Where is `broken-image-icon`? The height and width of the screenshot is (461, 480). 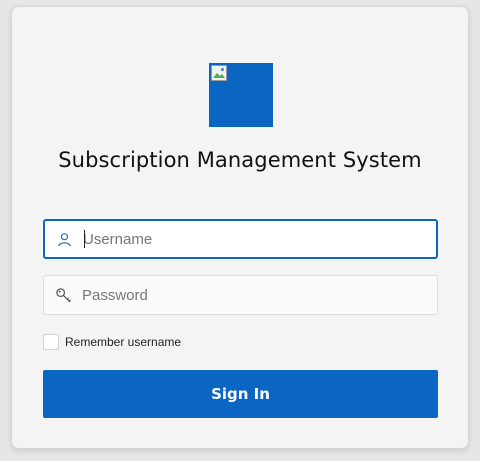
broken-image-icon is located at coordinates (219, 73).